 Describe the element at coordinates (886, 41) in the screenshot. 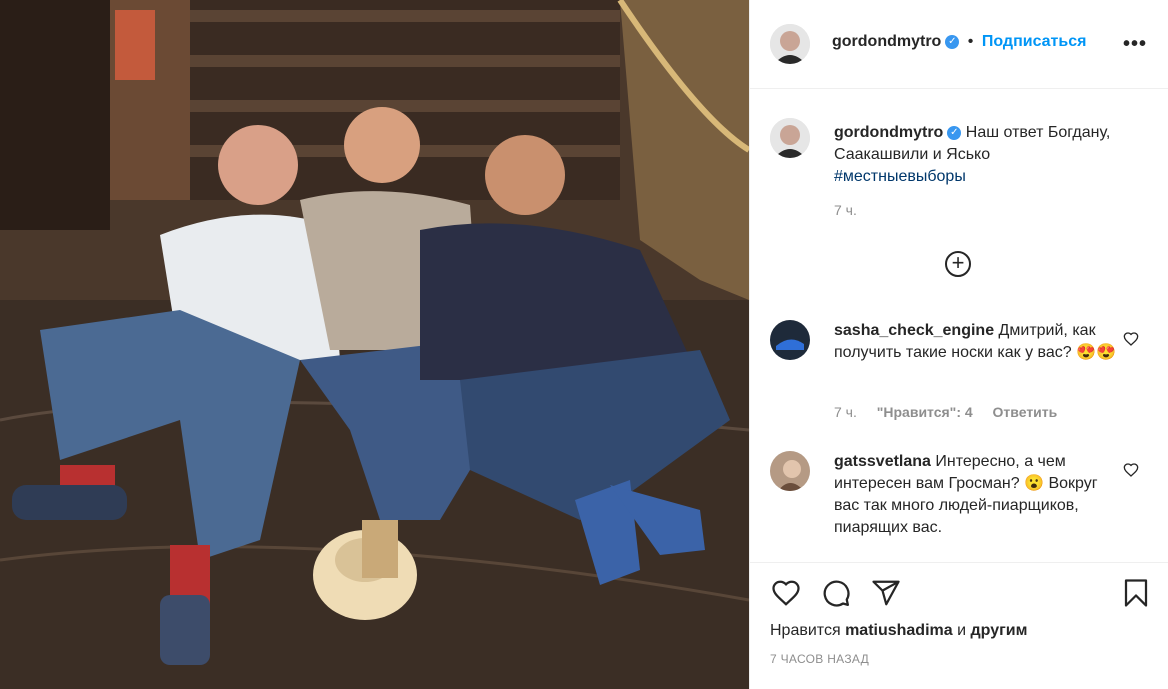

I see `author-username: gordondmytro` at that location.